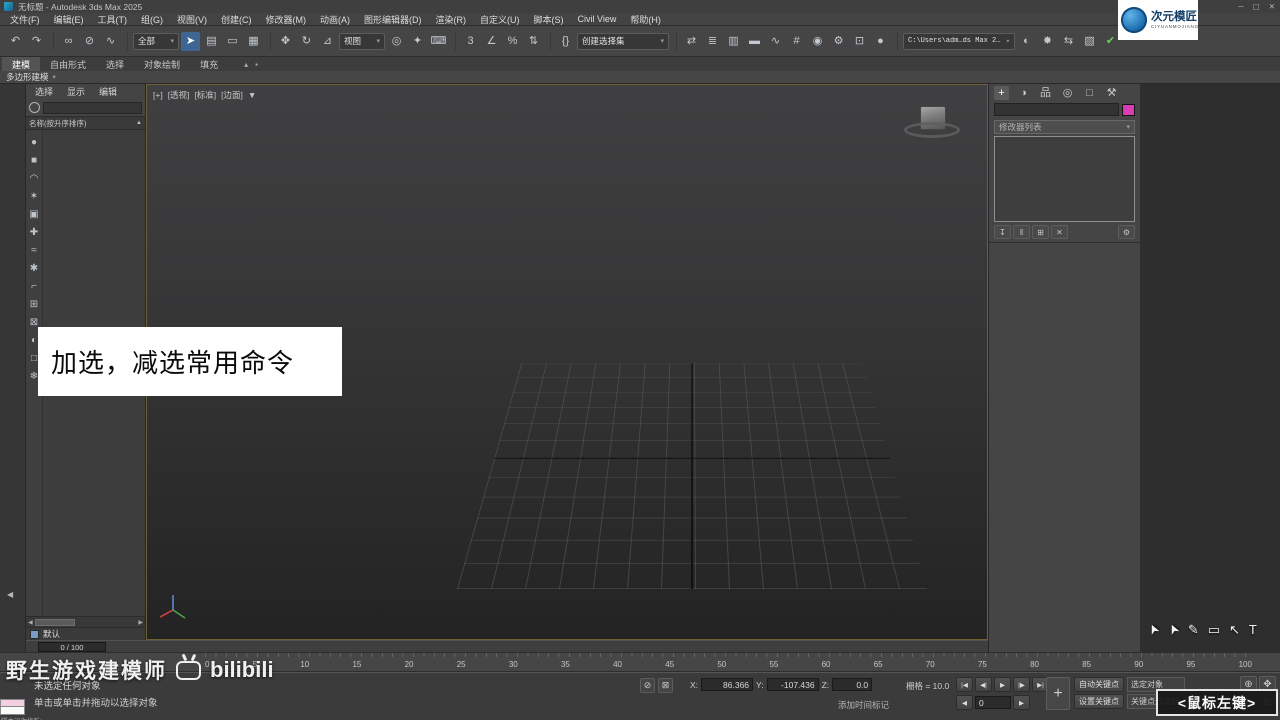  Describe the element at coordinates (1021, 702) in the screenshot. I see `next-key-button: ▶` at that location.